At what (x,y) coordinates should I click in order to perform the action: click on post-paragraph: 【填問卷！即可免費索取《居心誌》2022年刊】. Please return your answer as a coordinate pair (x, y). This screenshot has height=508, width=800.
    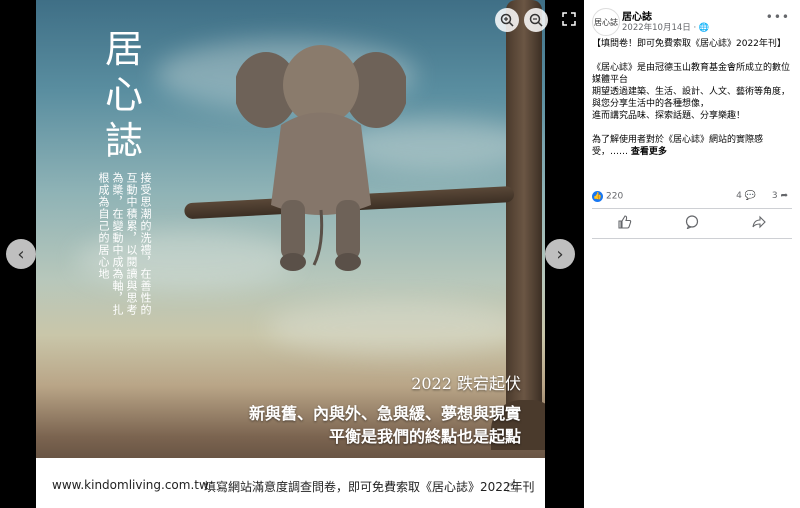
    Looking at the image, I should click on (689, 44).